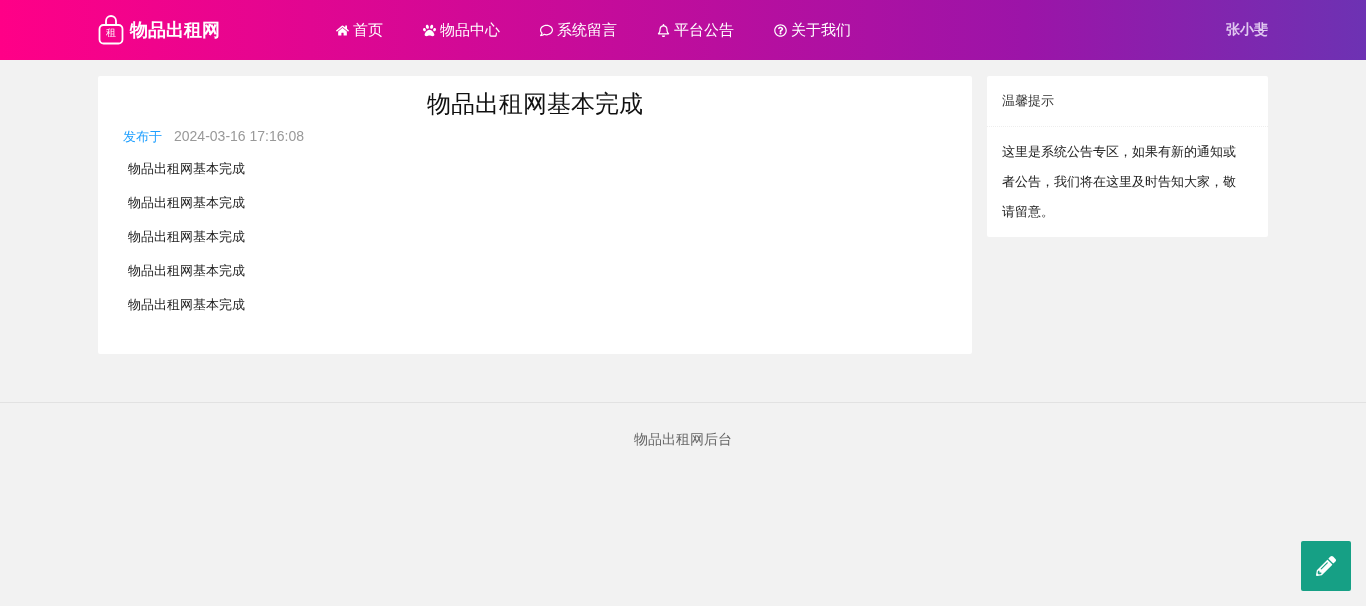  I want to click on nav-link: 物品中心, so click(461, 30).